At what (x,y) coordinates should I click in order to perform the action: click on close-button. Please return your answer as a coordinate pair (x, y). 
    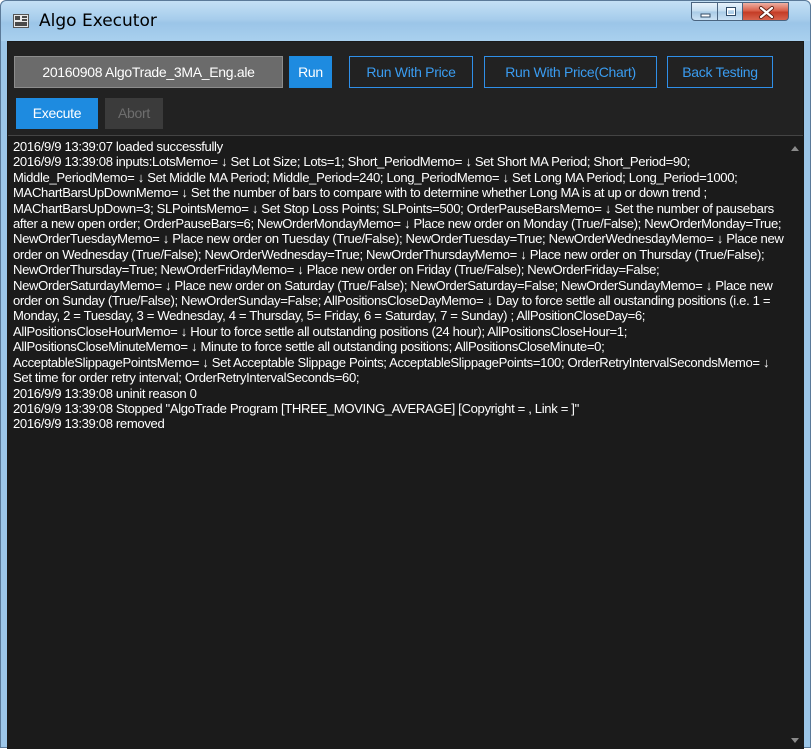
    Looking at the image, I should click on (765, 11).